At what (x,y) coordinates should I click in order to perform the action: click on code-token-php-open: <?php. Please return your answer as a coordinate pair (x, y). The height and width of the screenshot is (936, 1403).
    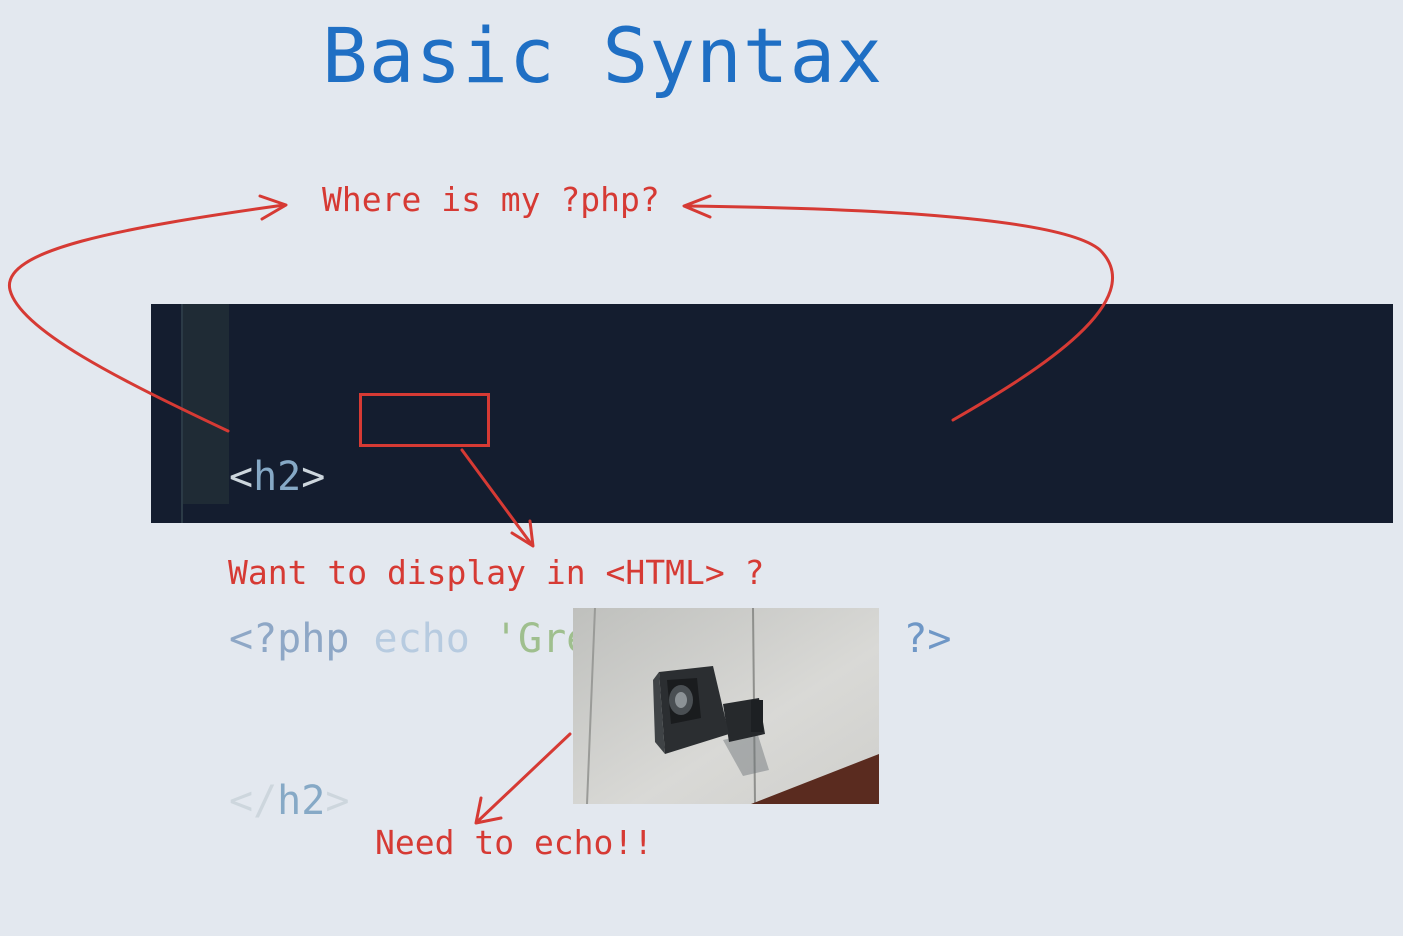
    Looking at the image, I should click on (289, 639).